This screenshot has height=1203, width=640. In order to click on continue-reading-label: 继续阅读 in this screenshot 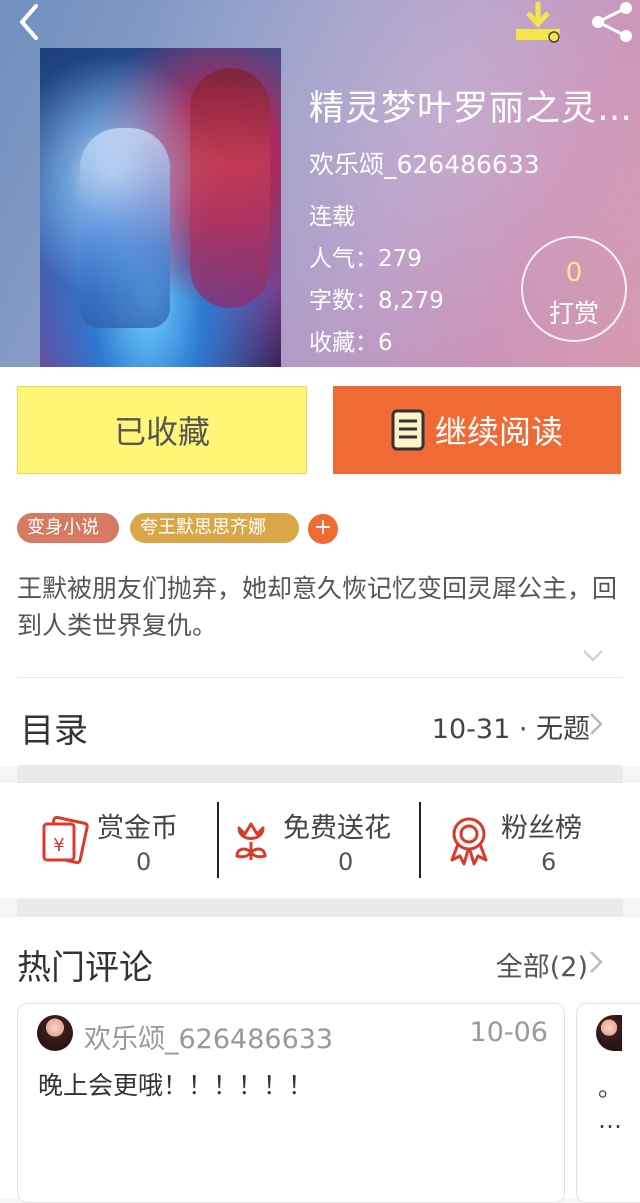, I will do `click(498, 432)`.